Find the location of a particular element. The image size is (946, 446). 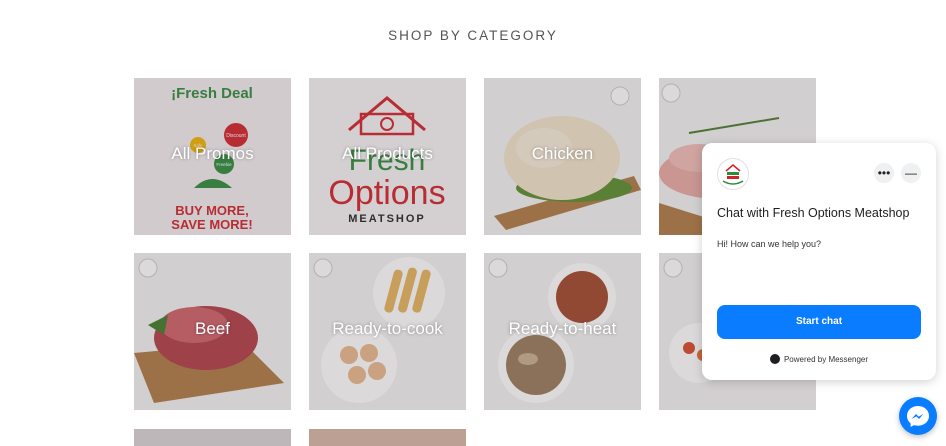

category-label: Chicken is located at coordinates (562, 153).